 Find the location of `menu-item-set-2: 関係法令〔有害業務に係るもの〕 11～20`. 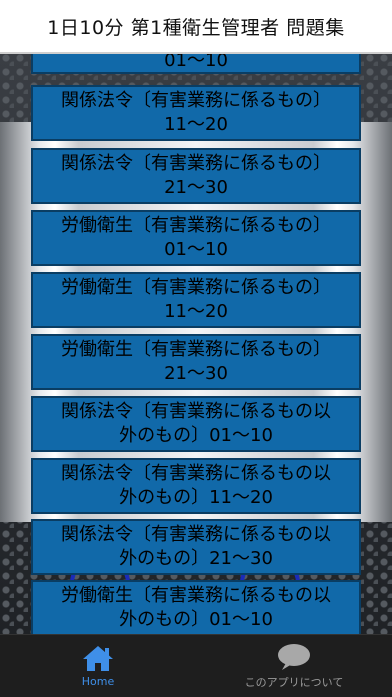

menu-item-set-2: 関係法令〔有害業務に係るもの〕 11～20 is located at coordinates (196, 113).